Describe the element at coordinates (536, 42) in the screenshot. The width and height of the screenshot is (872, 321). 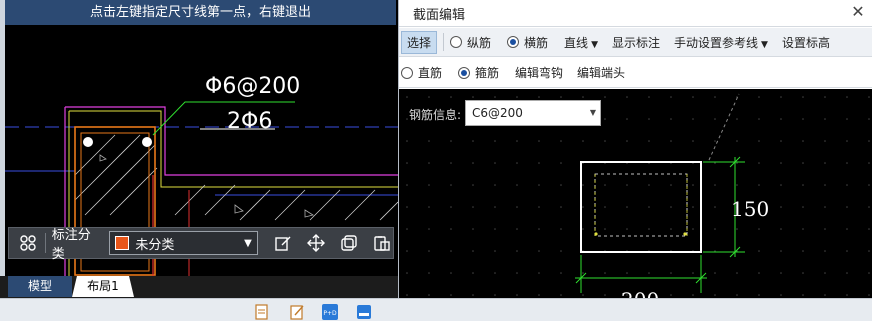
I see `radio-transverse-label: 横筋` at that location.